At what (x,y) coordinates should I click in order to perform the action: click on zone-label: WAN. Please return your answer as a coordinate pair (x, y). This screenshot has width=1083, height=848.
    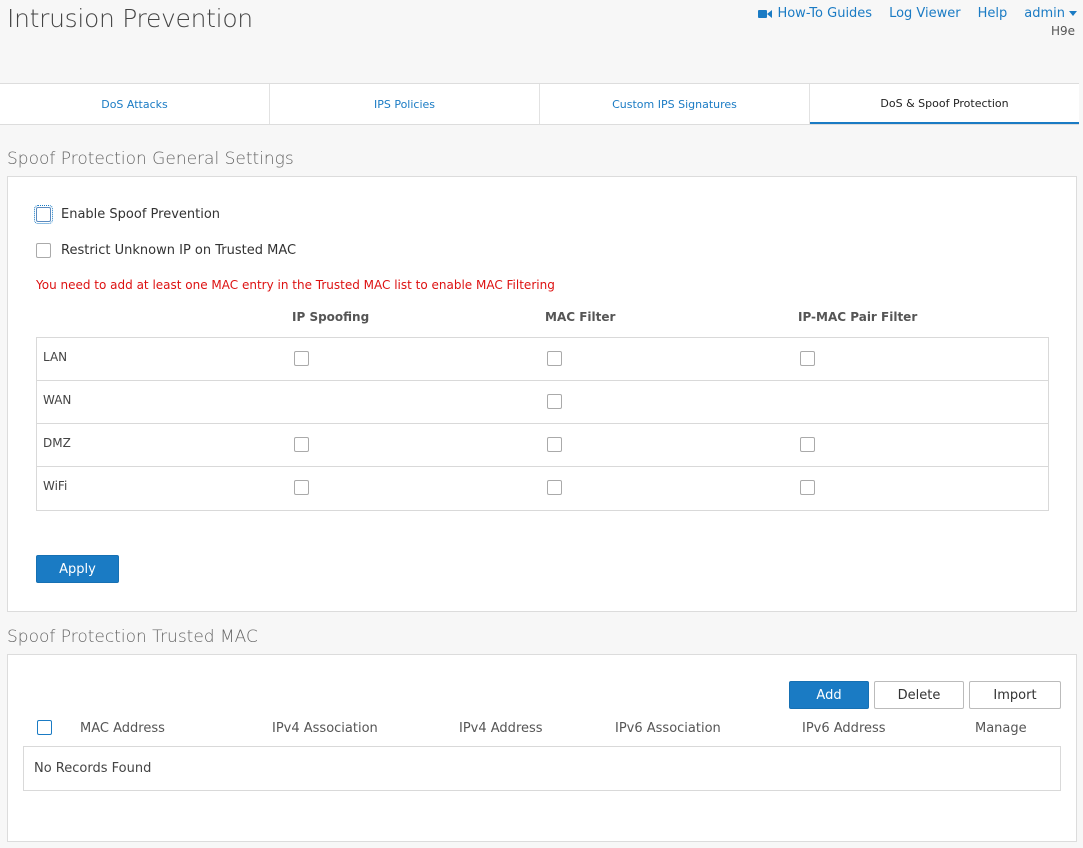
    Looking at the image, I should click on (57, 400).